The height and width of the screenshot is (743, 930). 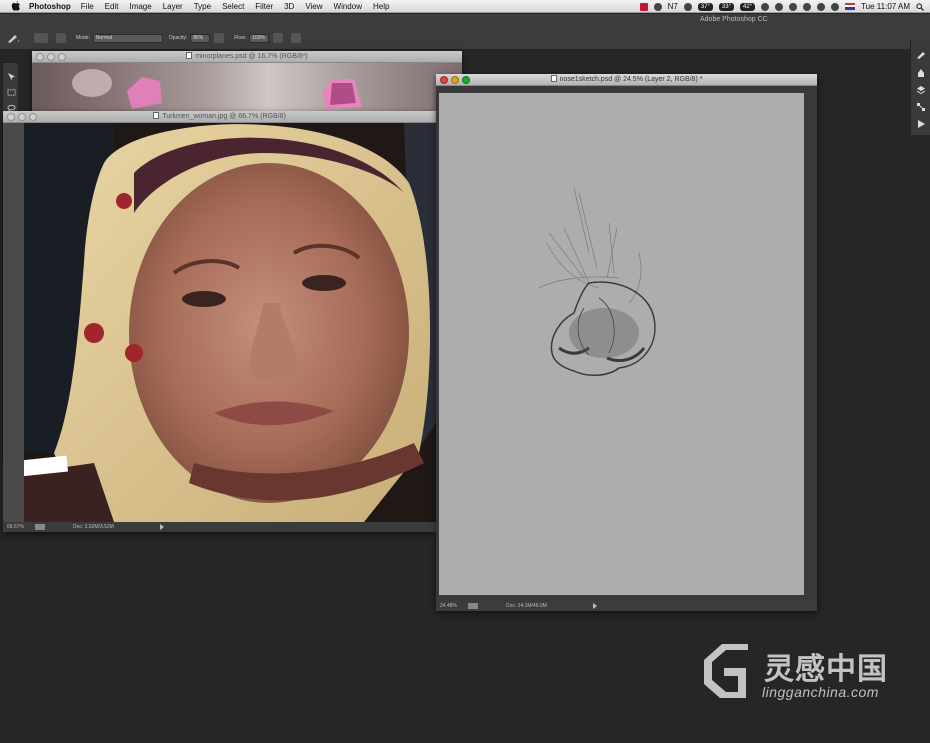 What do you see at coordinates (821, 6) in the screenshot?
I see `wifi-icon` at bounding box center [821, 6].